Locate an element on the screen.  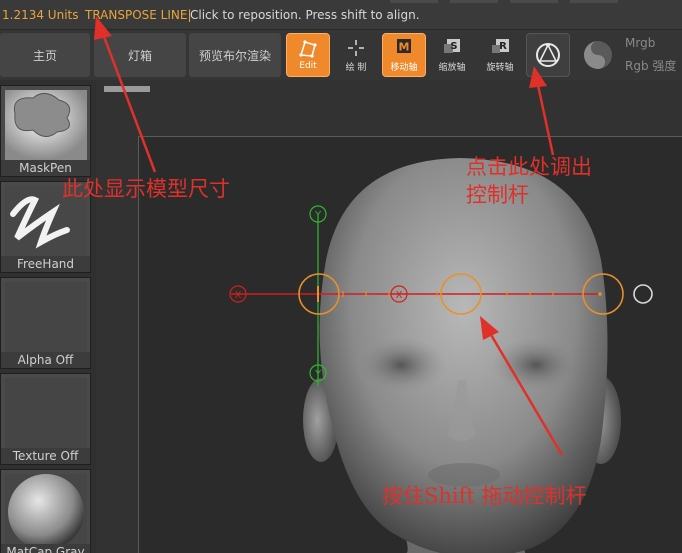
lightbox-button: 灯箱 is located at coordinates (140, 55).